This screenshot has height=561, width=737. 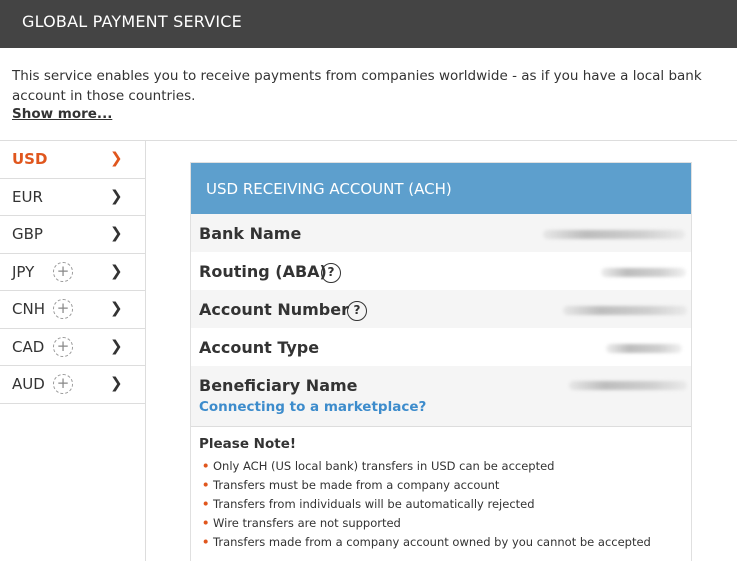 What do you see at coordinates (312, 407) in the screenshot?
I see `marketplace-link: Connecting to a marketplace?` at bounding box center [312, 407].